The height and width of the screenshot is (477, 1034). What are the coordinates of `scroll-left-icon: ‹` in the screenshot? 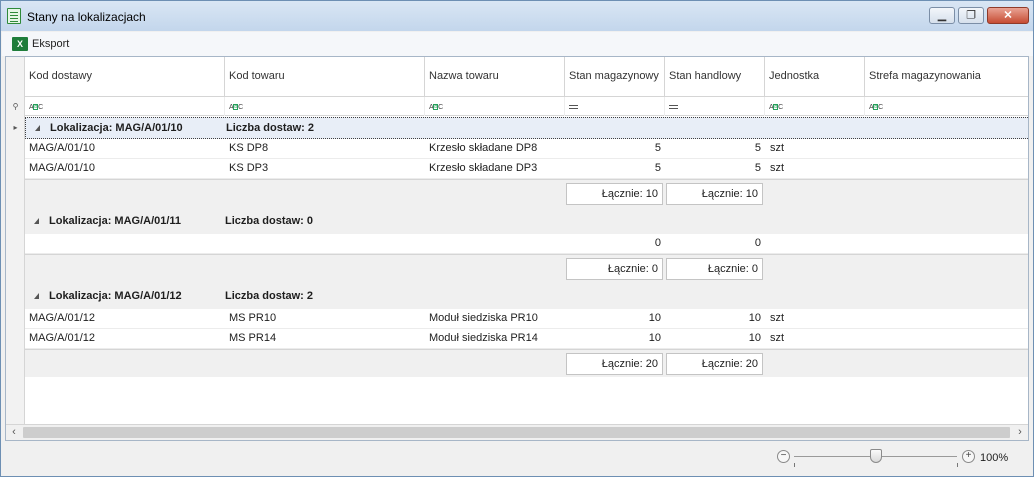 It's located at (14, 432).